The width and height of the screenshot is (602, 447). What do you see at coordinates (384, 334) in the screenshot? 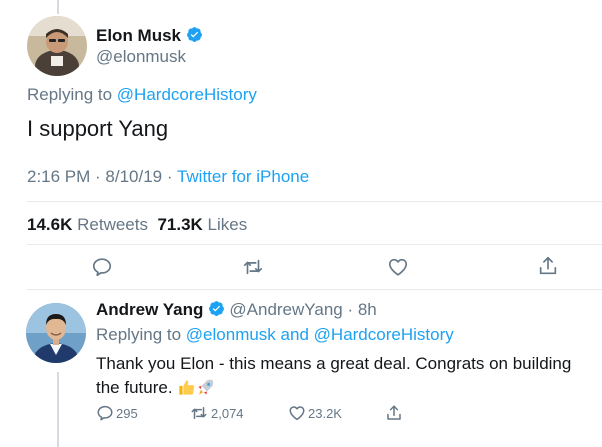
I see `reply-replying-link-2: @HardcoreHistory` at bounding box center [384, 334].